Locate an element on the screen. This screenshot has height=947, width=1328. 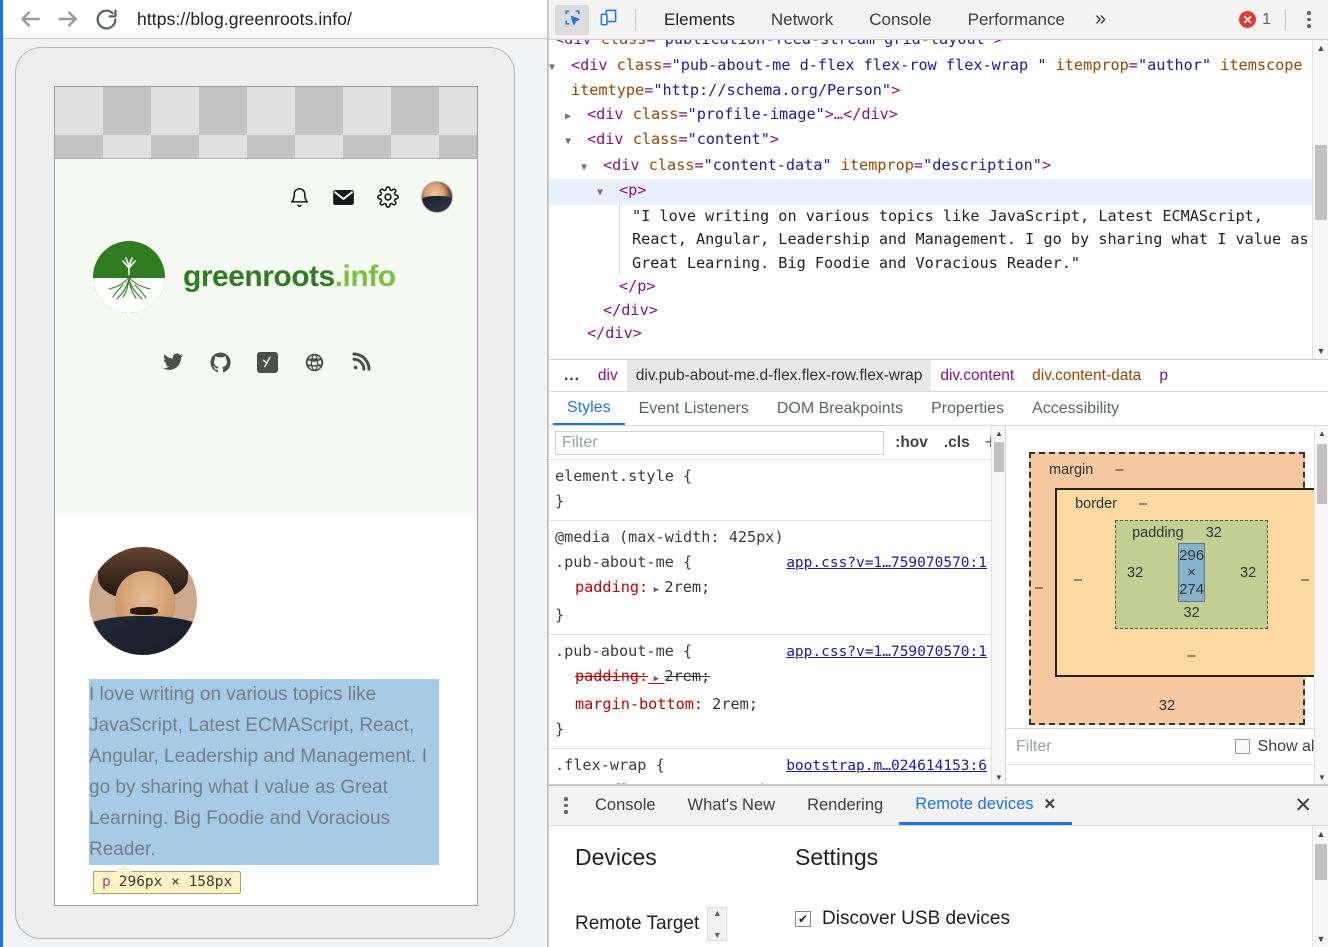
tab-network: Network is located at coordinates (802, 19).